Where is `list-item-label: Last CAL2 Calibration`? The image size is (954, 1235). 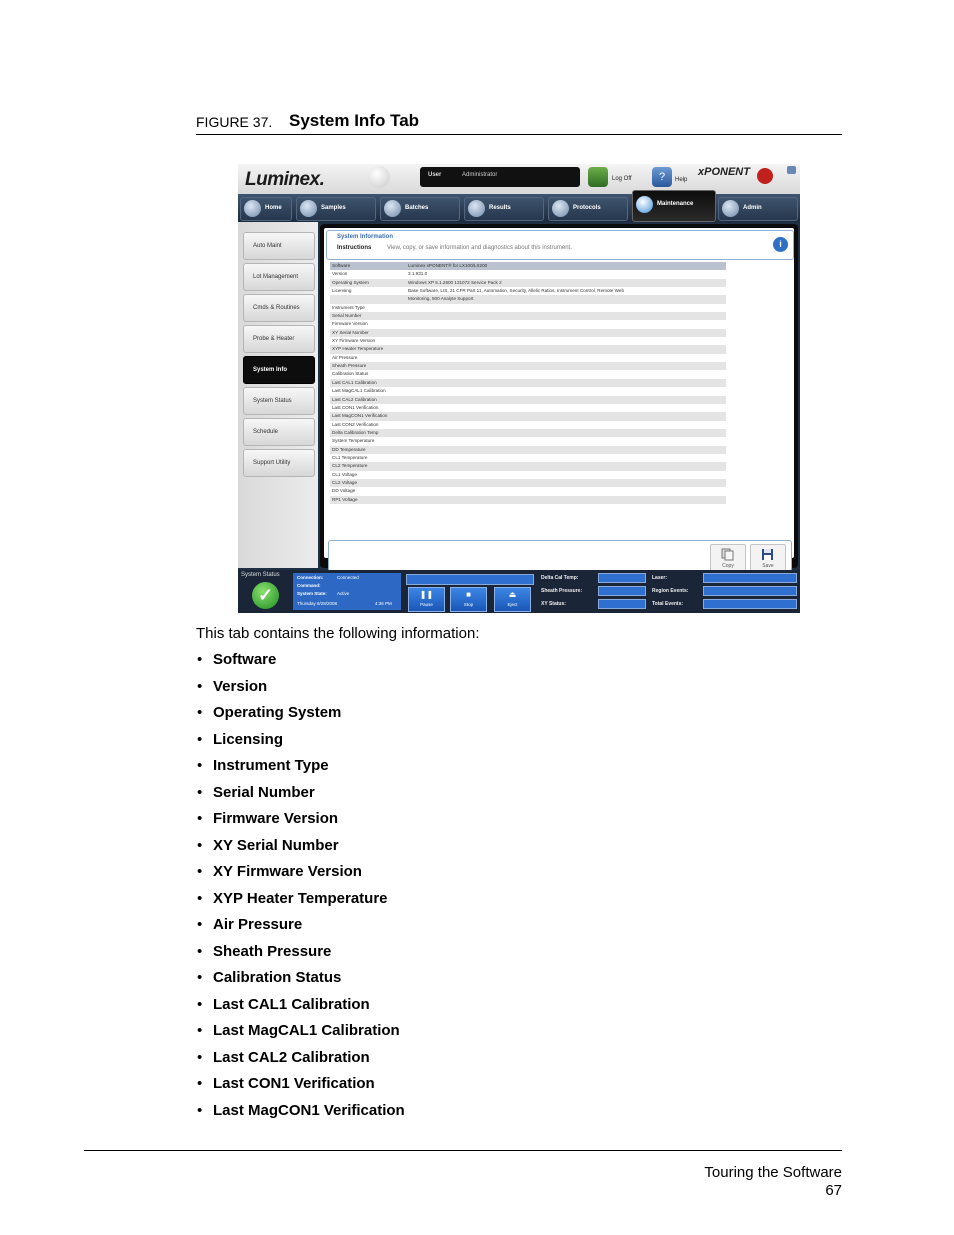
list-item-label: Last CAL2 Calibration is located at coordinates (291, 1057).